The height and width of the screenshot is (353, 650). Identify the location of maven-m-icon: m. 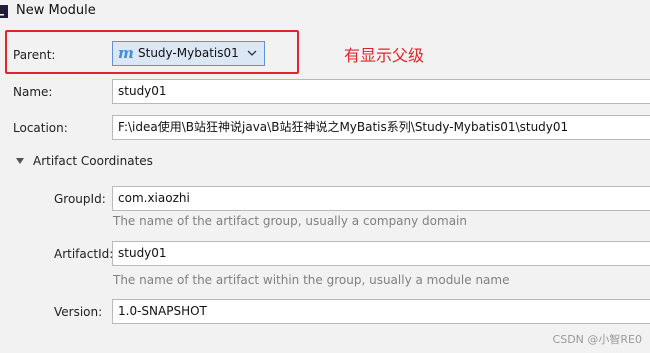
(126, 53).